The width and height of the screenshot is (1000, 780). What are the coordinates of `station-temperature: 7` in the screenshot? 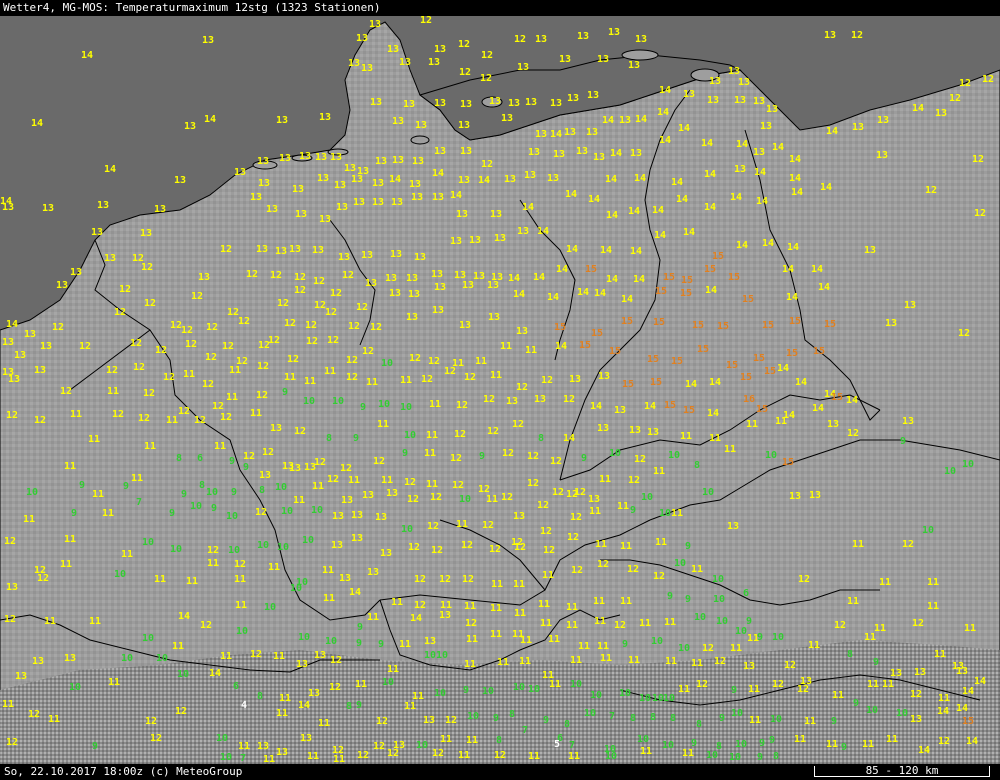 It's located at (139, 502).